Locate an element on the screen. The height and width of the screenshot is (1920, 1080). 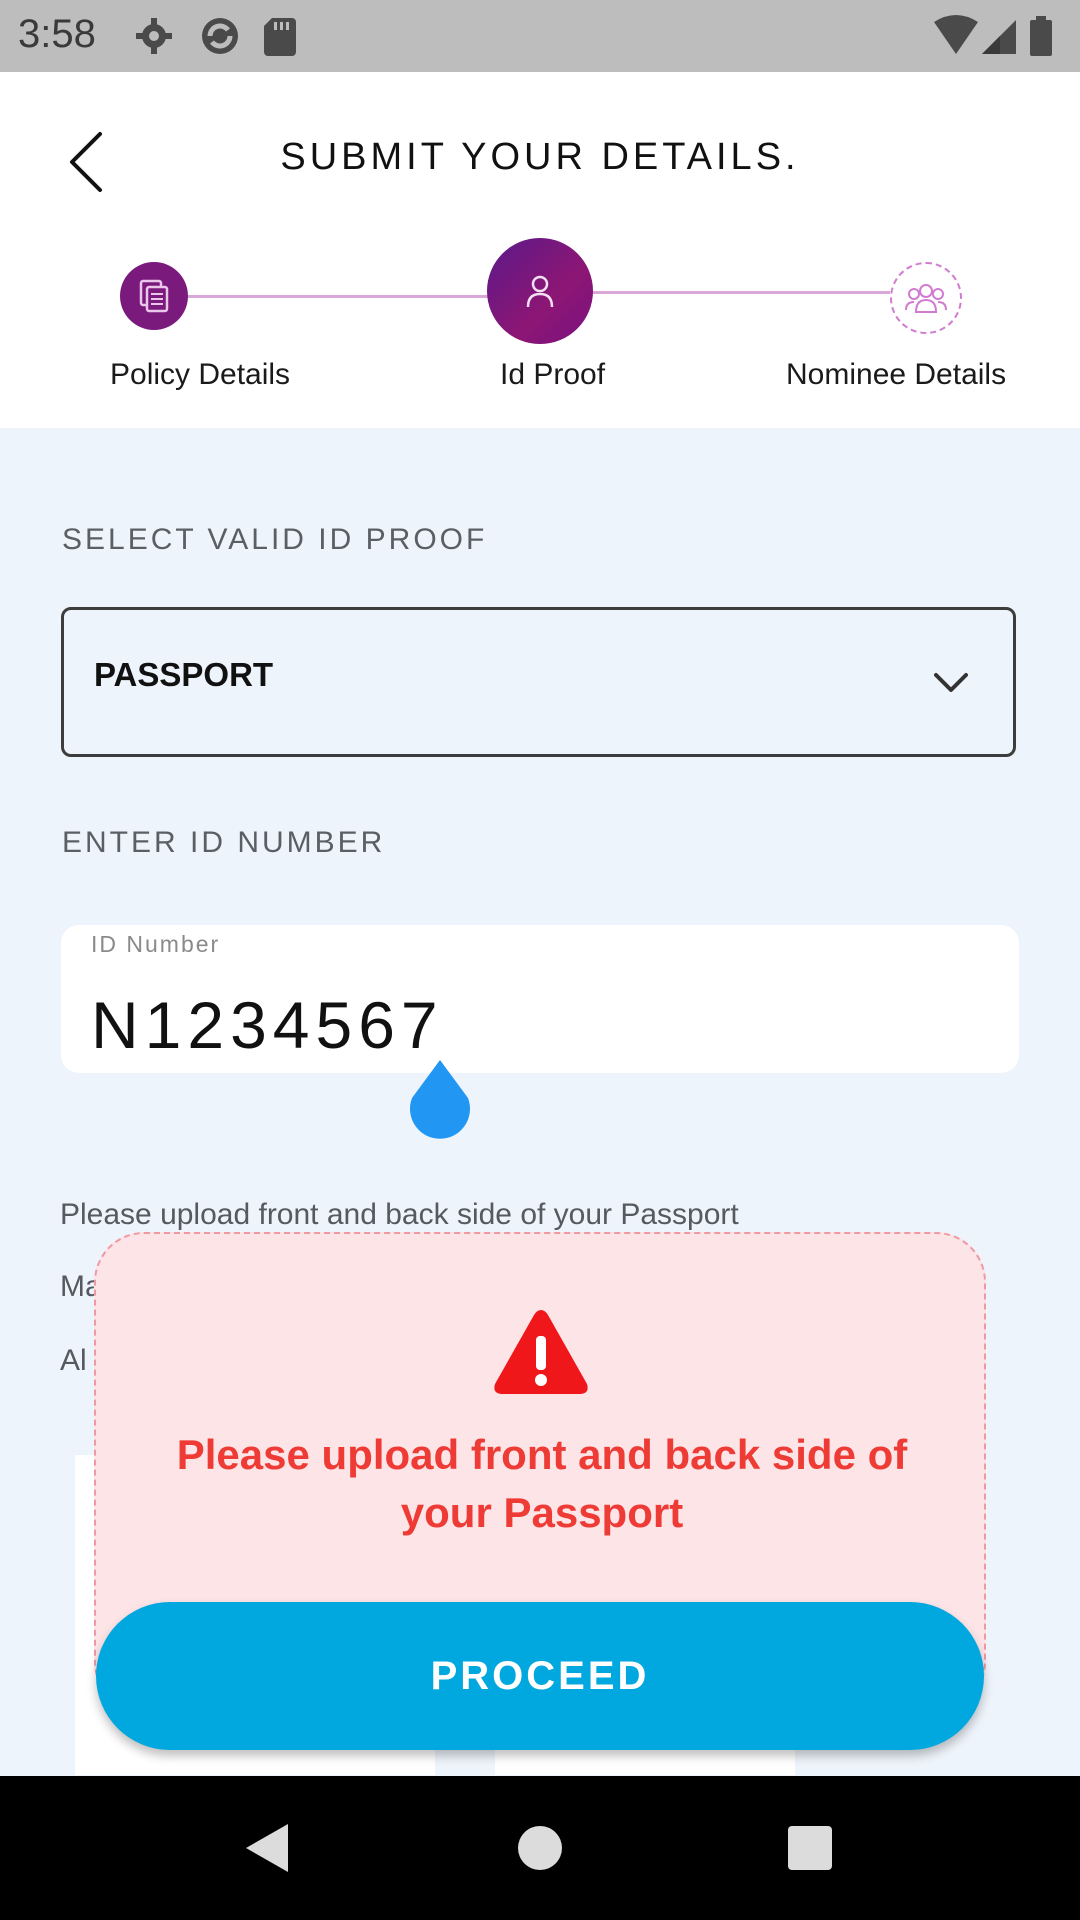
nav-home-icon is located at coordinates (540, 1848).